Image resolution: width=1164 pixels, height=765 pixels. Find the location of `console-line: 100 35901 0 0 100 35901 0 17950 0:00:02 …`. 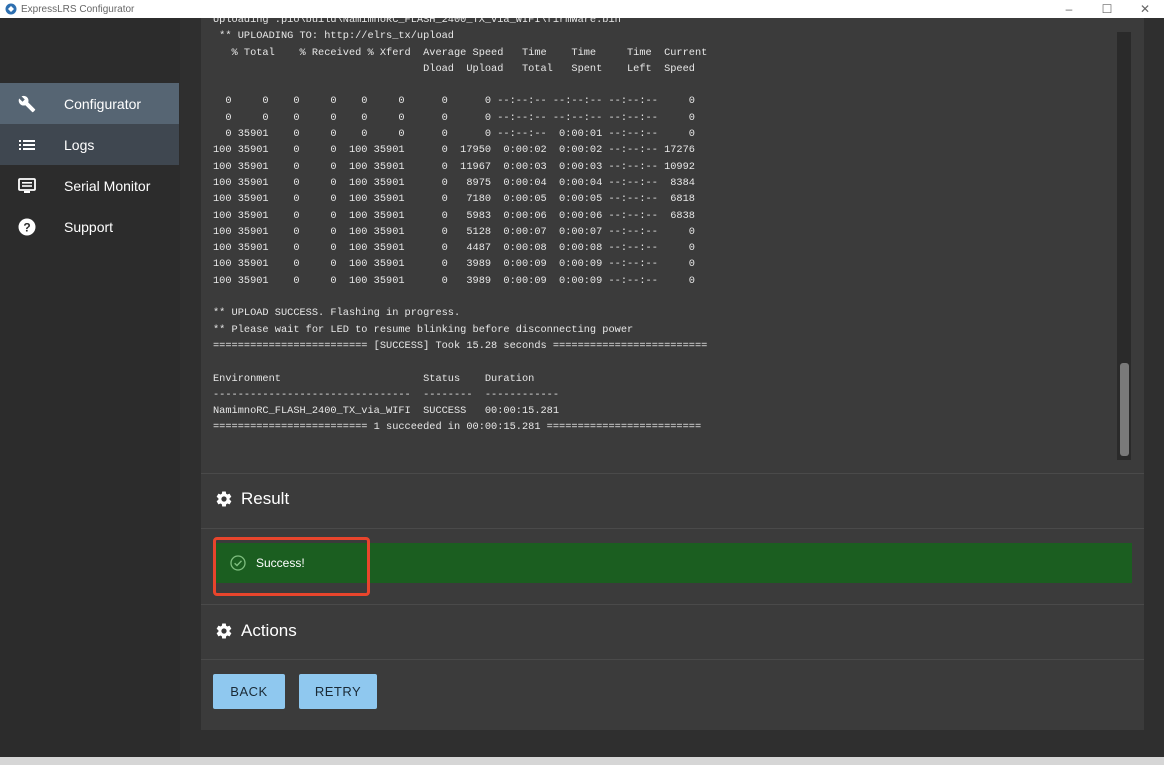

console-line: 100 35901 0 0 100 35901 0 17950 0:00:02 … is located at coordinates (454, 150).